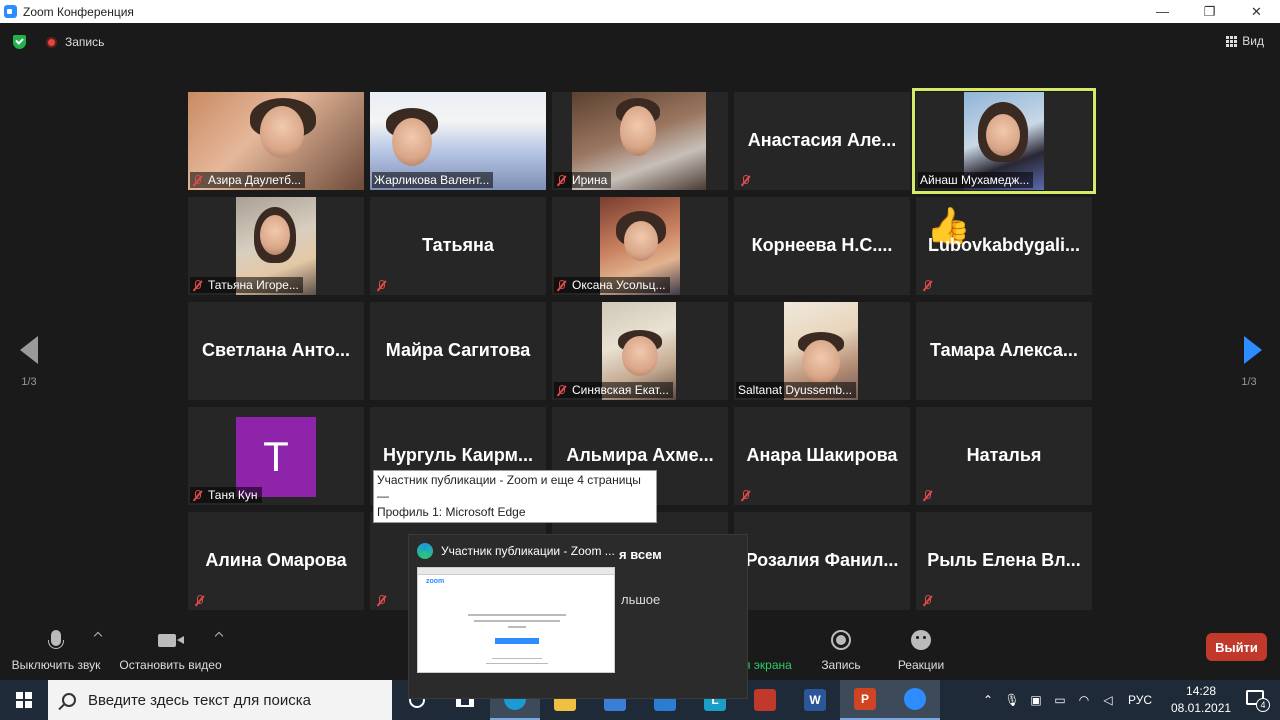  Describe the element at coordinates (640, 141) in the screenshot. I see `participant-tile: Ирина` at that location.